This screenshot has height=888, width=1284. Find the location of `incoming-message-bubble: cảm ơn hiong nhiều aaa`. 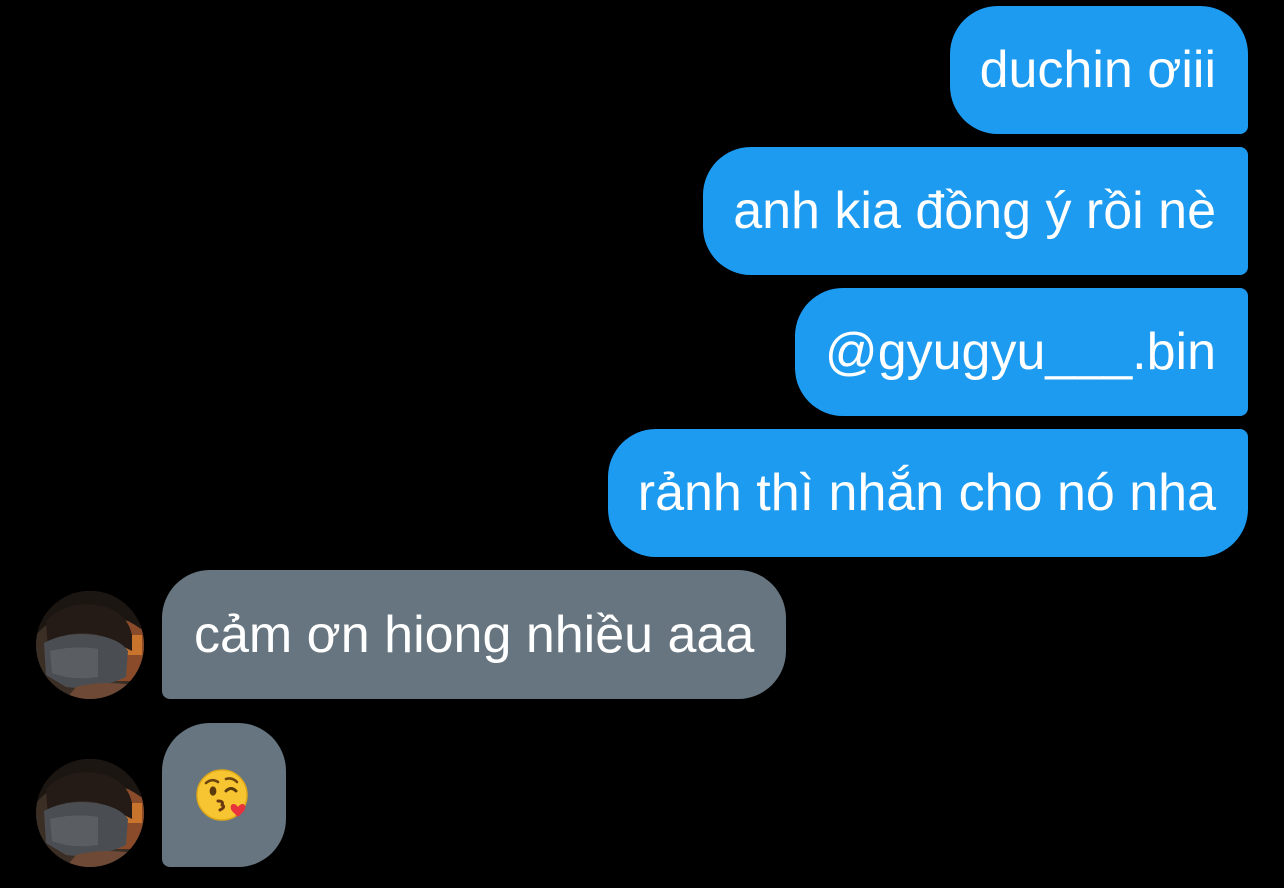

incoming-message-bubble: cảm ơn hiong nhiều aaa is located at coordinates (474, 634).